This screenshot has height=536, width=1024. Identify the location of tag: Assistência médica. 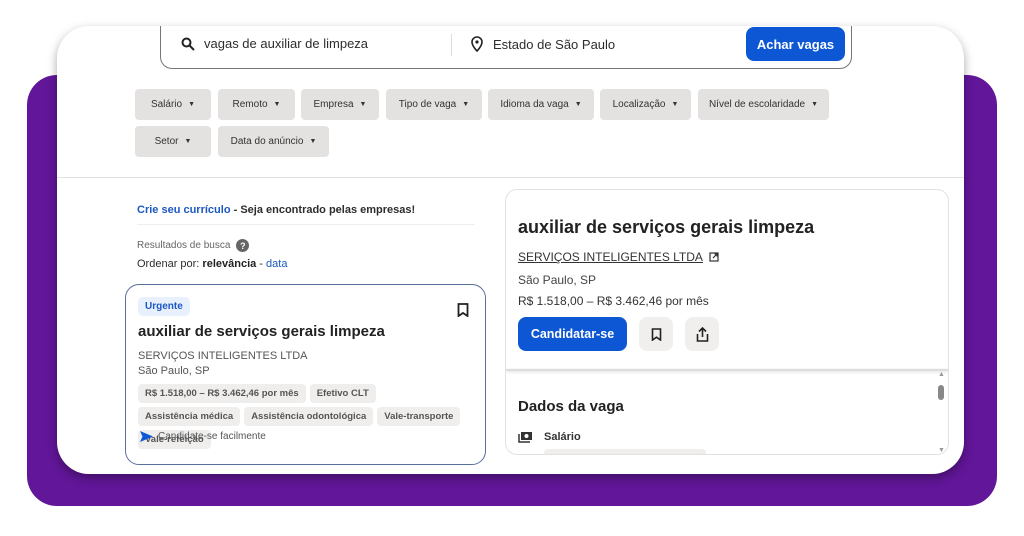
(189, 416).